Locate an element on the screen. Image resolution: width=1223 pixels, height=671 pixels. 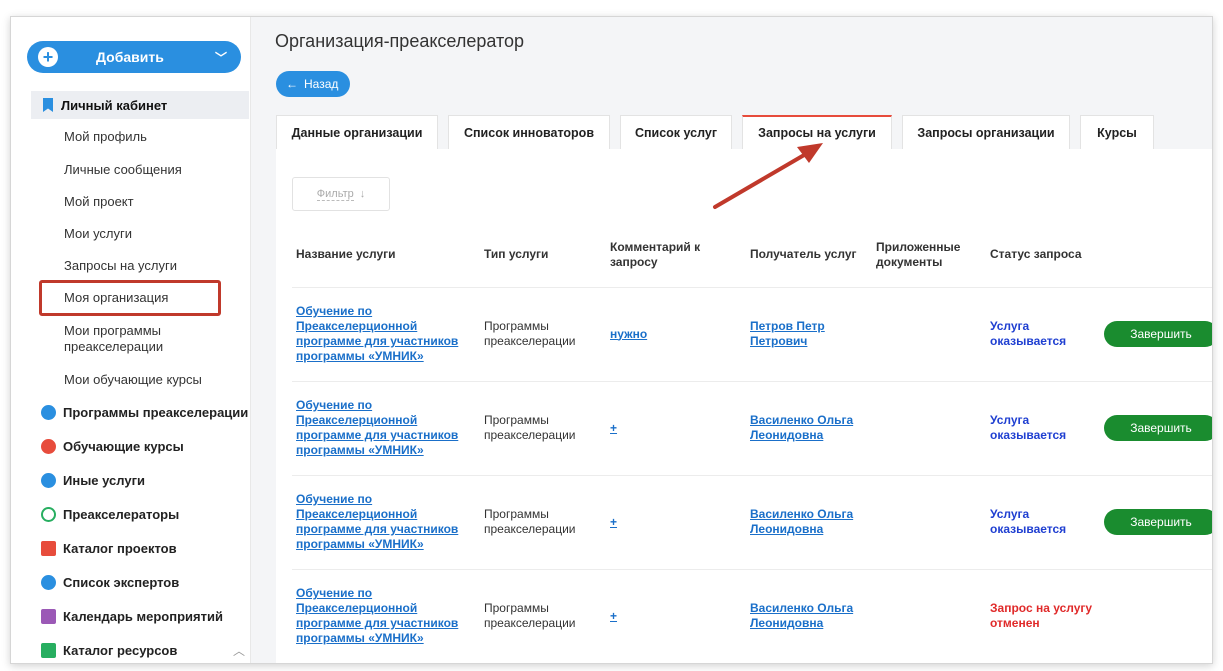
column-header: Тип услуги is located at coordinates (516, 254).